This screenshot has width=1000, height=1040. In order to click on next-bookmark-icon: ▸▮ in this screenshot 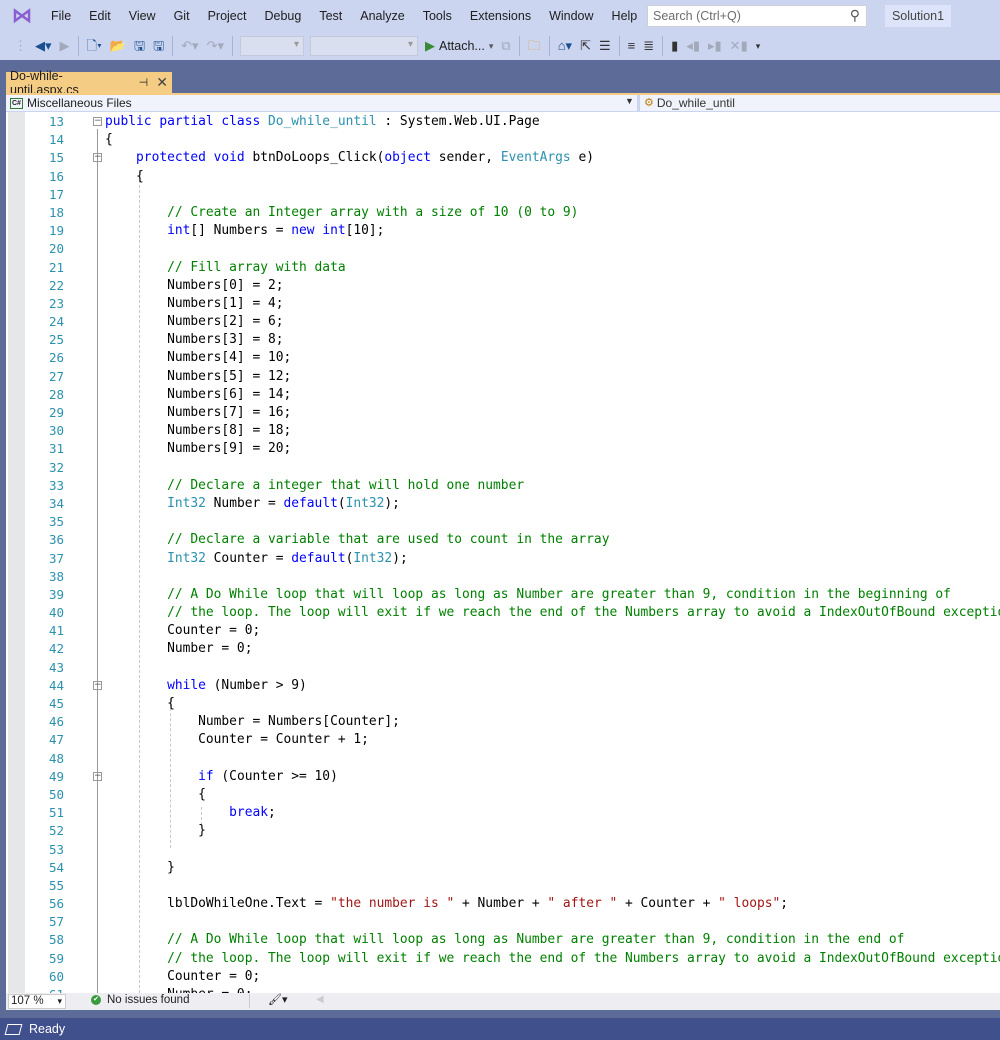, I will do `click(715, 46)`.